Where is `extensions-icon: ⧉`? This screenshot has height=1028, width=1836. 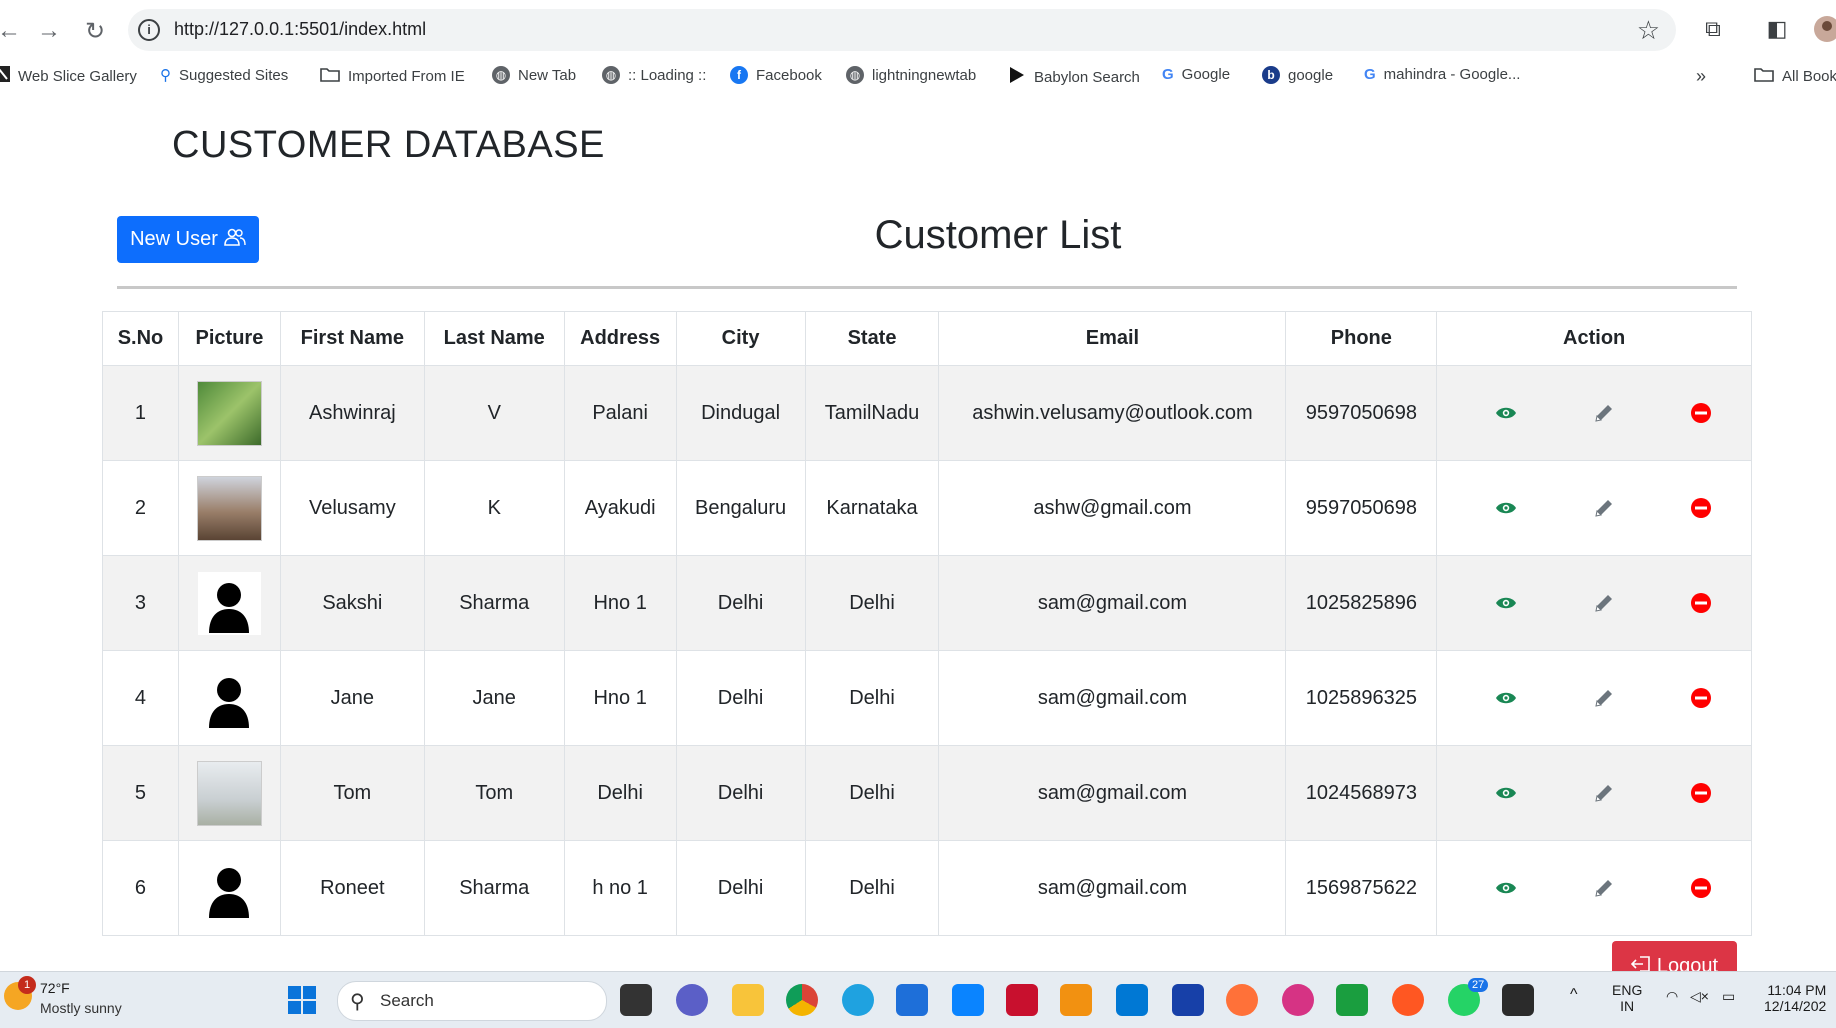 extensions-icon: ⧉ is located at coordinates (1713, 29).